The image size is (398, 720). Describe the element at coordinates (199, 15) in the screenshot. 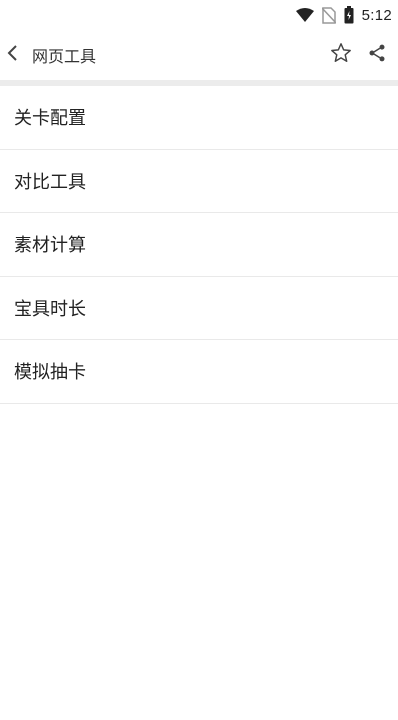

I see `status-bar: 5:12` at that location.